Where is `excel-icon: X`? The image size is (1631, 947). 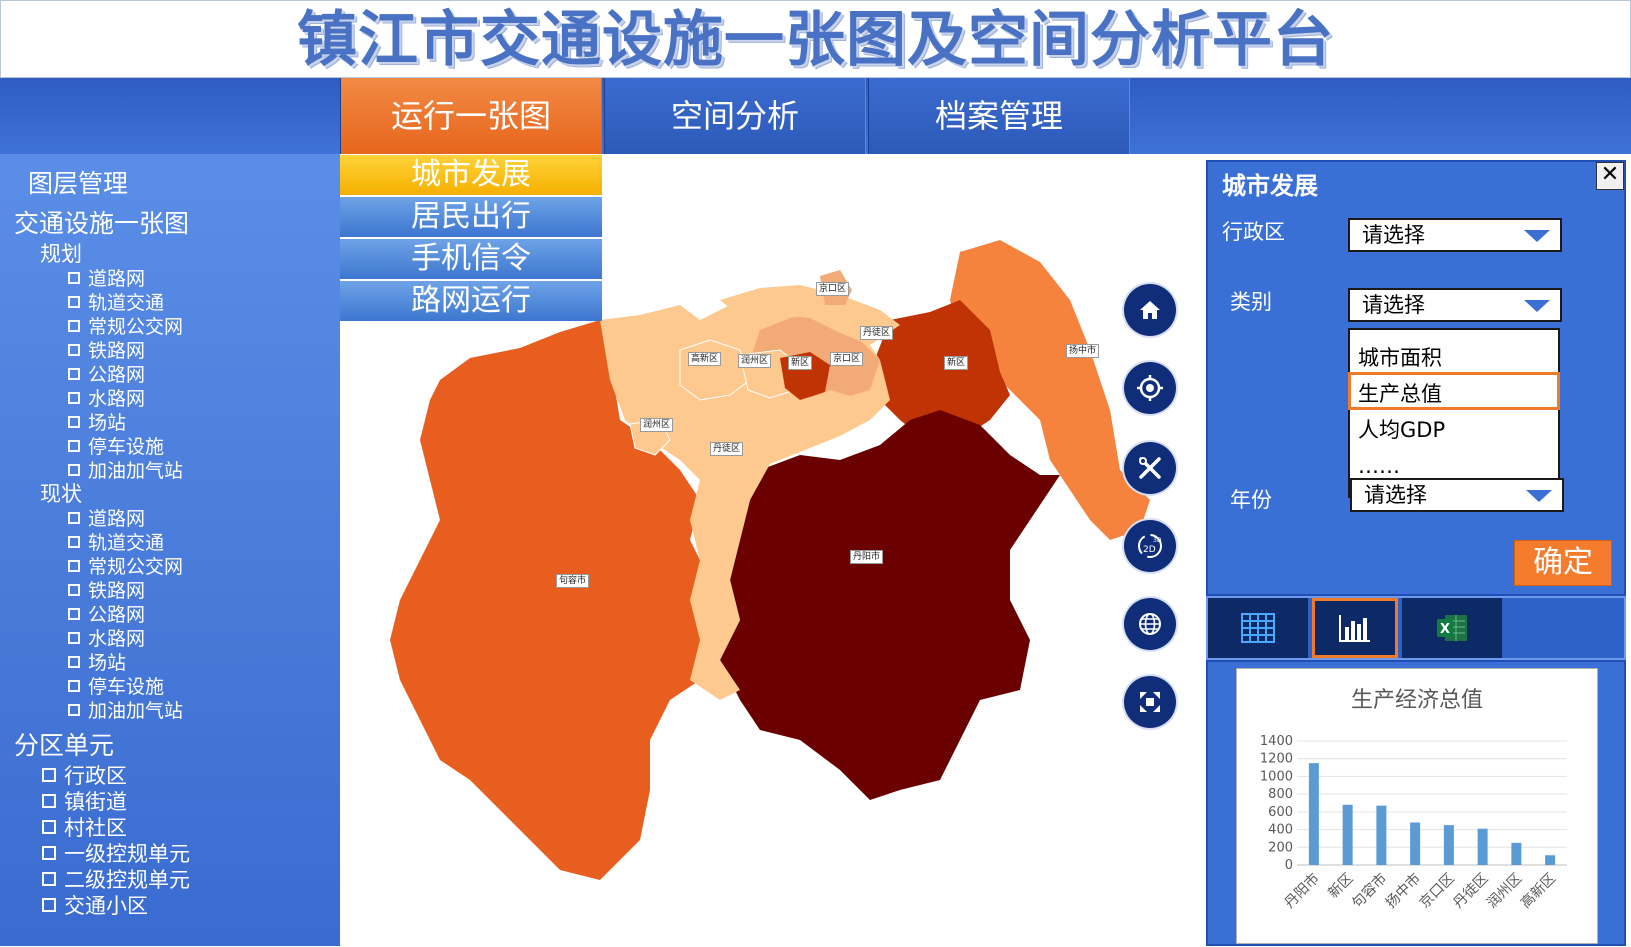 excel-icon: X is located at coordinates (1452, 628).